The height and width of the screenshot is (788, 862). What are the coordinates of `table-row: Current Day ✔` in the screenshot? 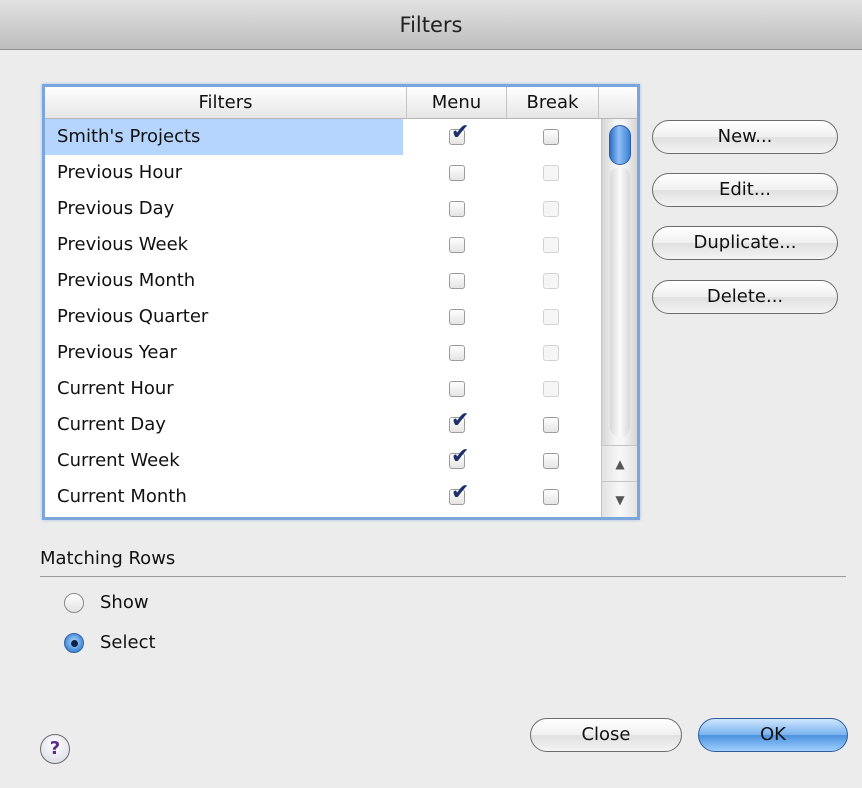 It's located at (323, 425).